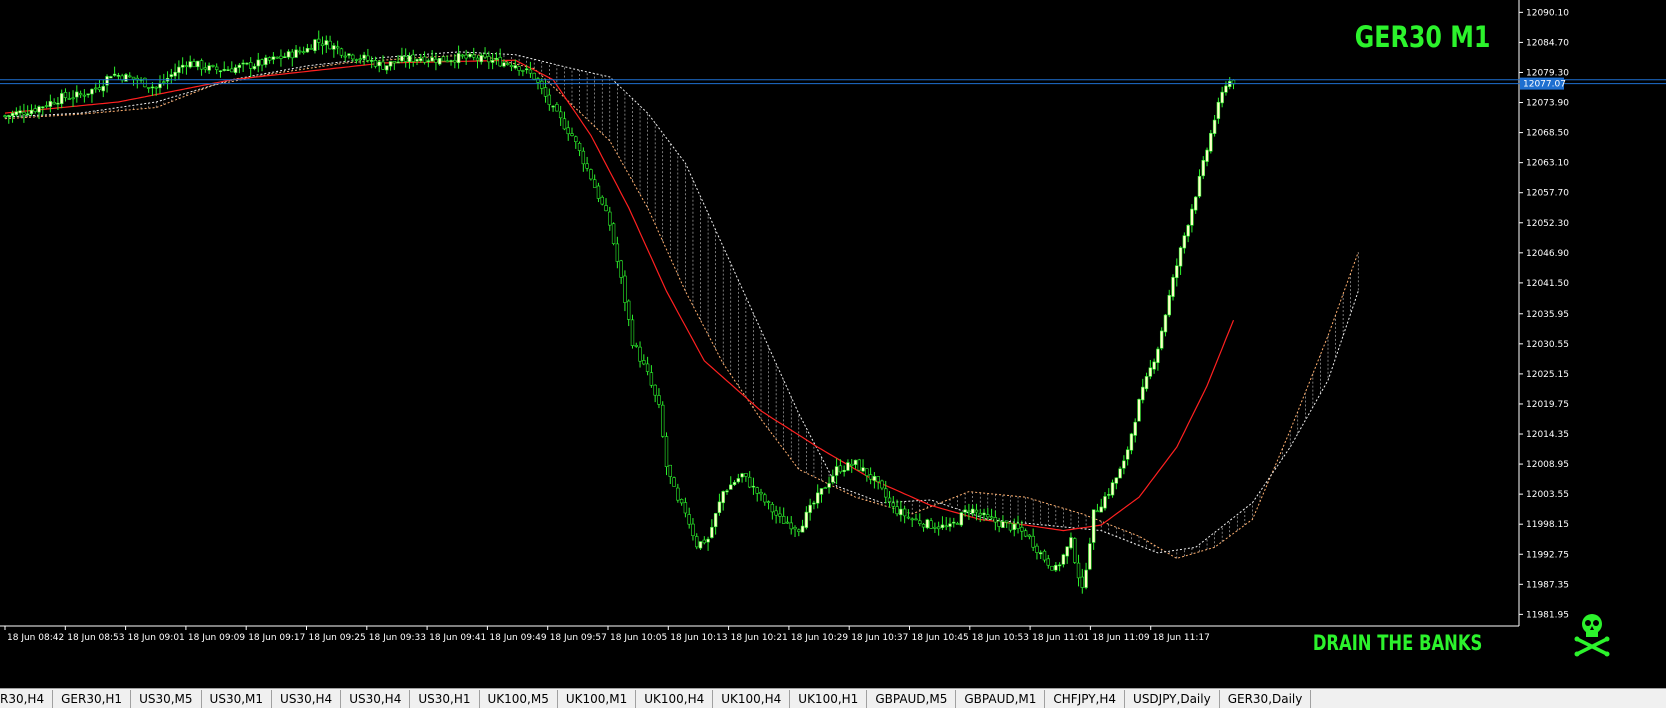  What do you see at coordinates (519, 698) in the screenshot?
I see `chart-tab: UK100,M5` at bounding box center [519, 698].